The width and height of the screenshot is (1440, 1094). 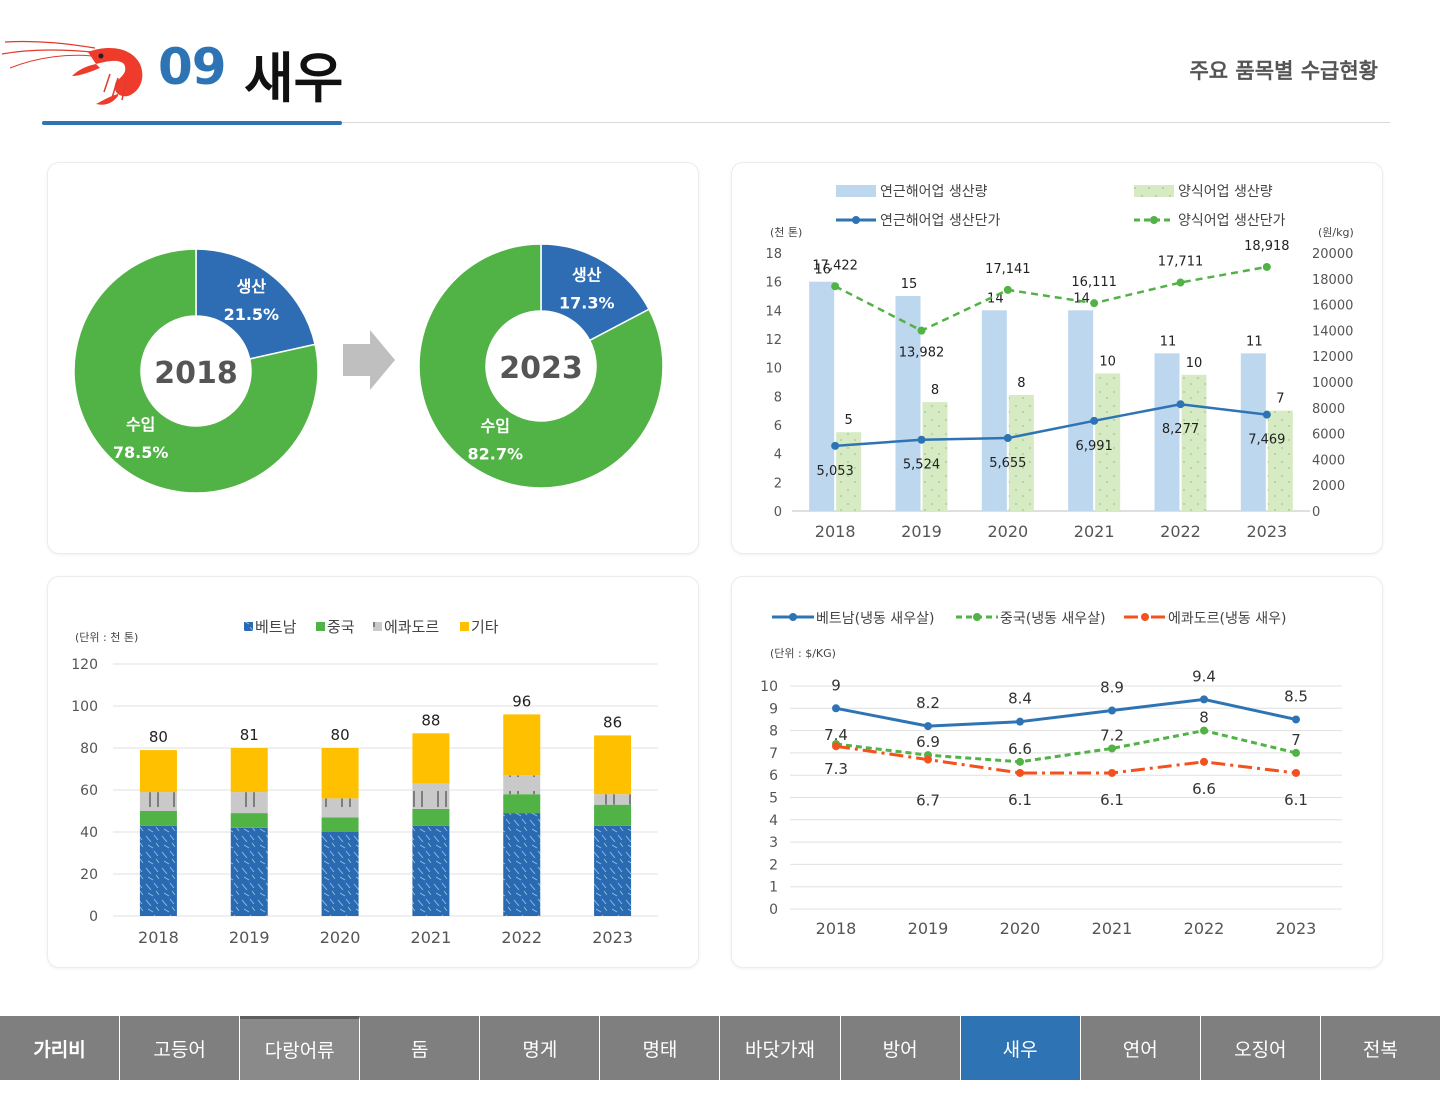 I want to click on legend-label: 연근해어업 생산단가, so click(x=940, y=221).